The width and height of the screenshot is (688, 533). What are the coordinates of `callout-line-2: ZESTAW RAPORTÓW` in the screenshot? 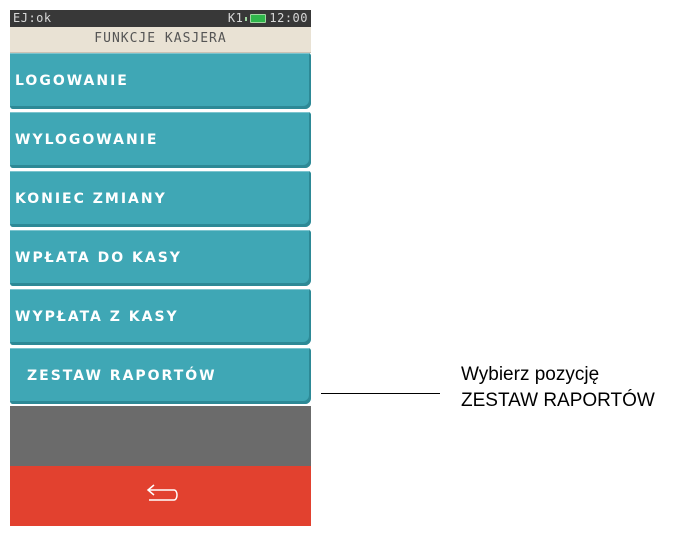 It's located at (558, 400).